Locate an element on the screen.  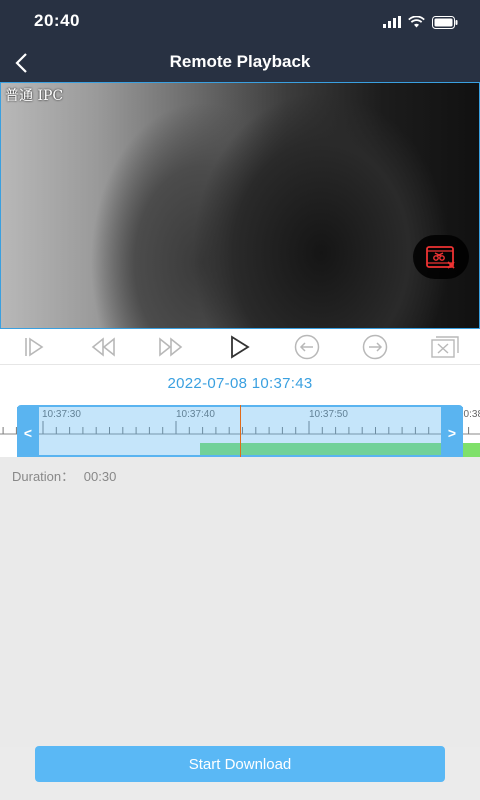
skip-to-start-button is located at coordinates (35, 347).